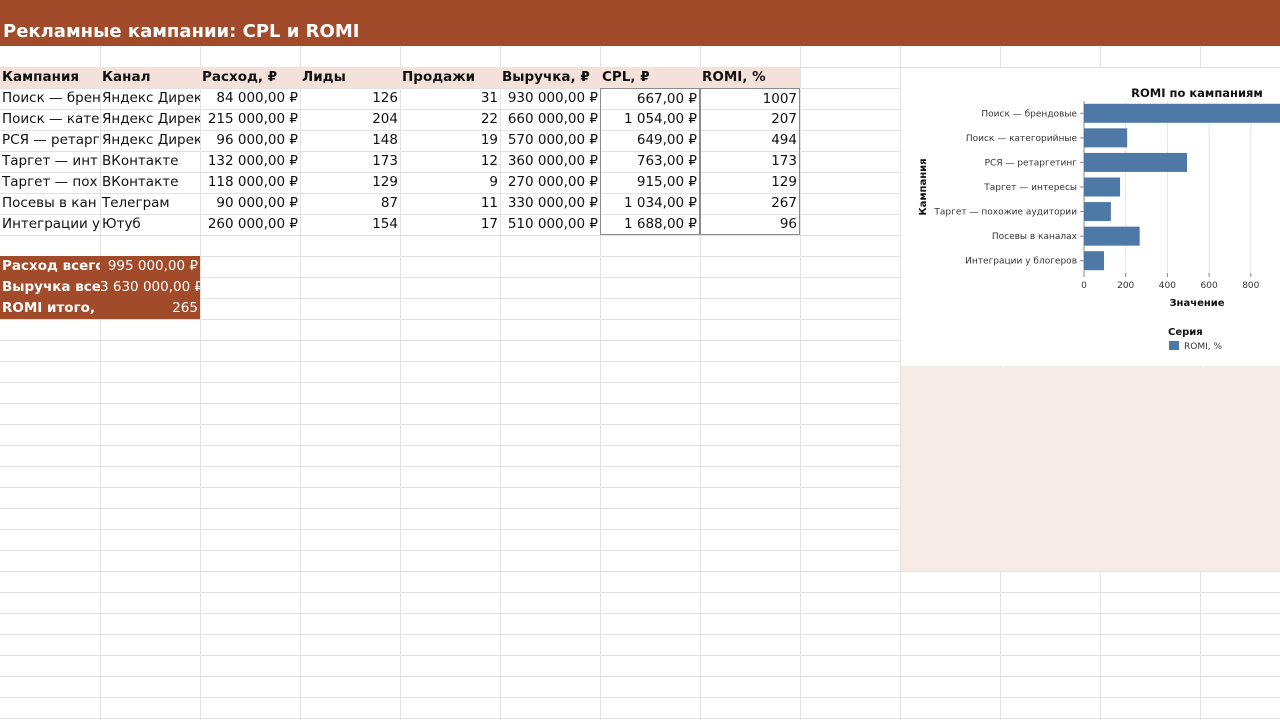  What do you see at coordinates (1021, 262) in the screenshot?
I see `category-label: Интеграции у блогеров` at bounding box center [1021, 262].